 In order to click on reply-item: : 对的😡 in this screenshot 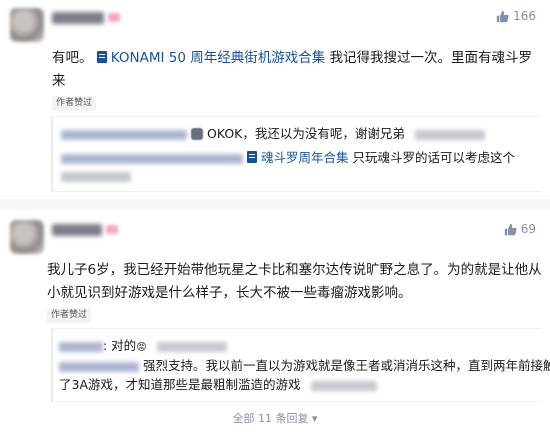, I will do `click(143, 347)`.